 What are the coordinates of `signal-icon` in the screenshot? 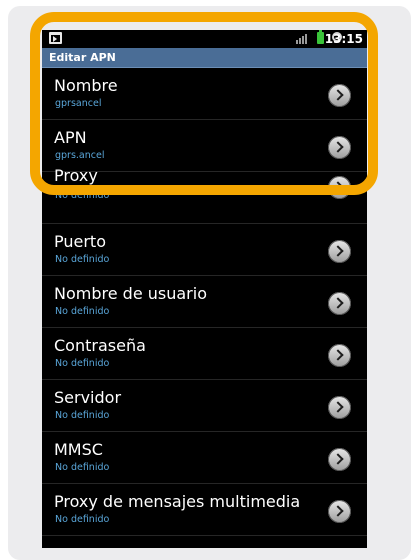 It's located at (303, 38).